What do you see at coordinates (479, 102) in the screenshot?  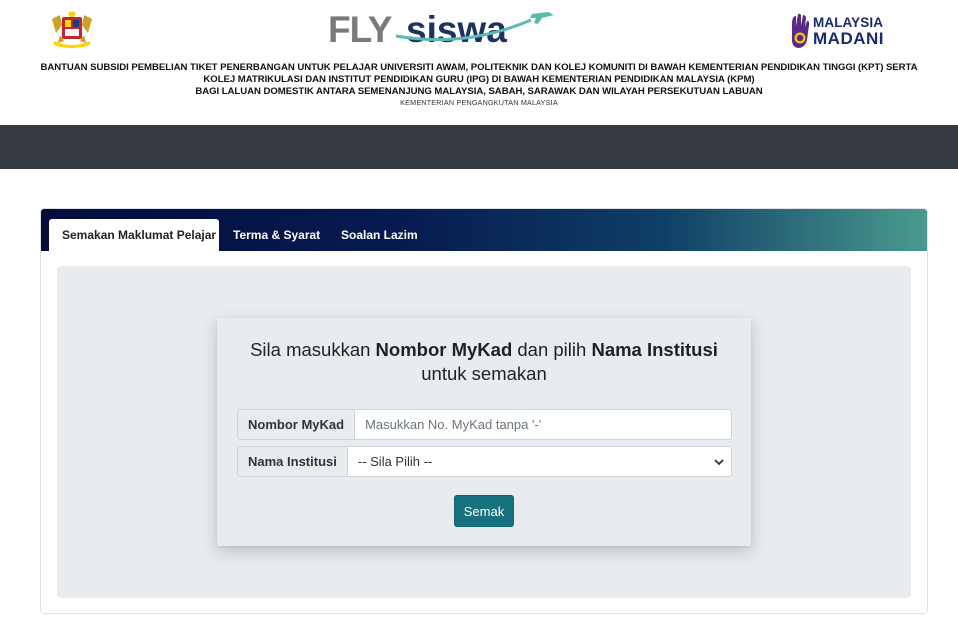 I see `ministry-name: KEMENTERIAN PENGANGKUTAN MALAYSIA` at bounding box center [479, 102].